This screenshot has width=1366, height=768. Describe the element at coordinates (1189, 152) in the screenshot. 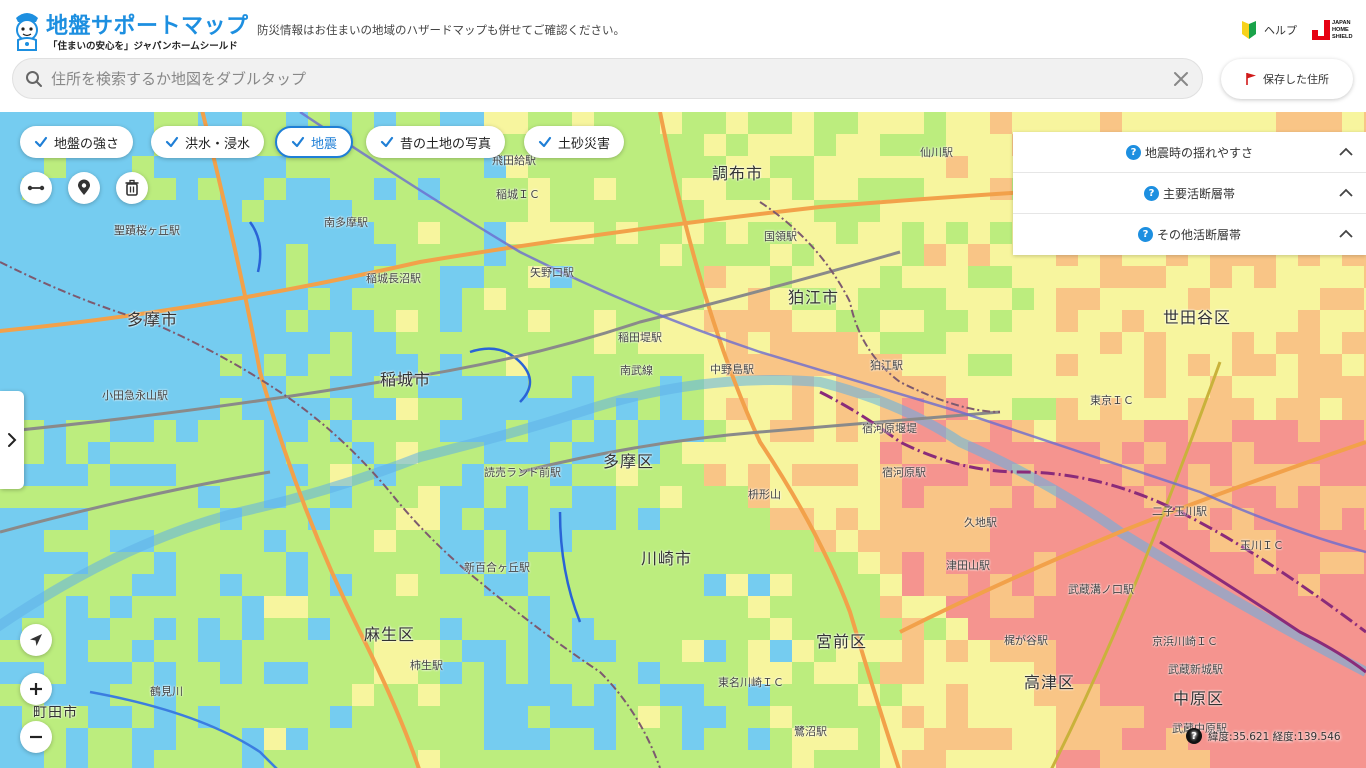

I see `legend-row-shaking: ? 地震時の揺れやすさ` at that location.